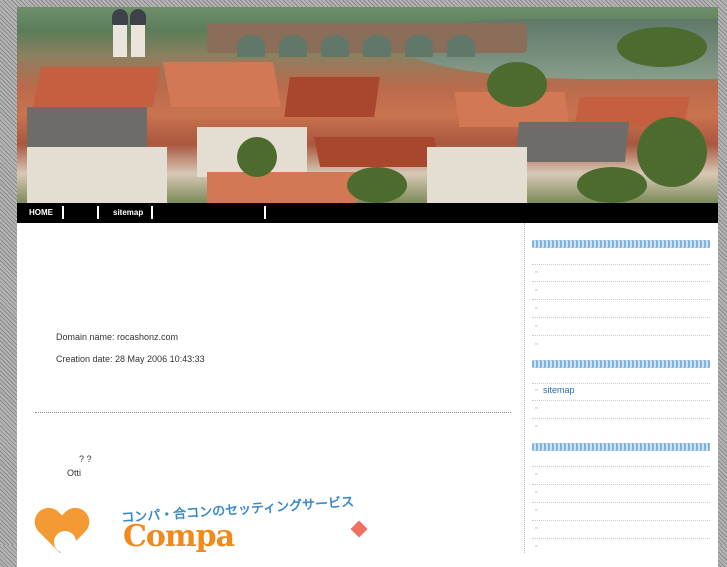 The height and width of the screenshot is (567, 727). I want to click on small-heart-icon, so click(359, 529).